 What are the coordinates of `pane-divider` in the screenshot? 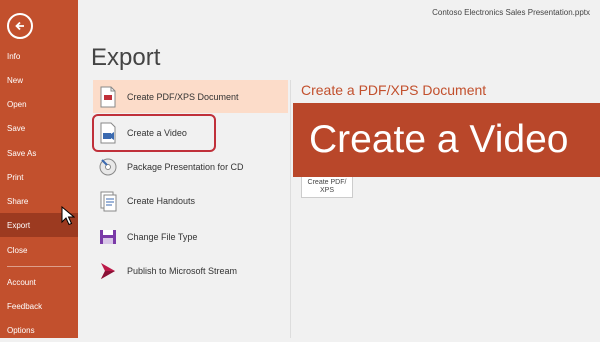 It's located at (290, 209).